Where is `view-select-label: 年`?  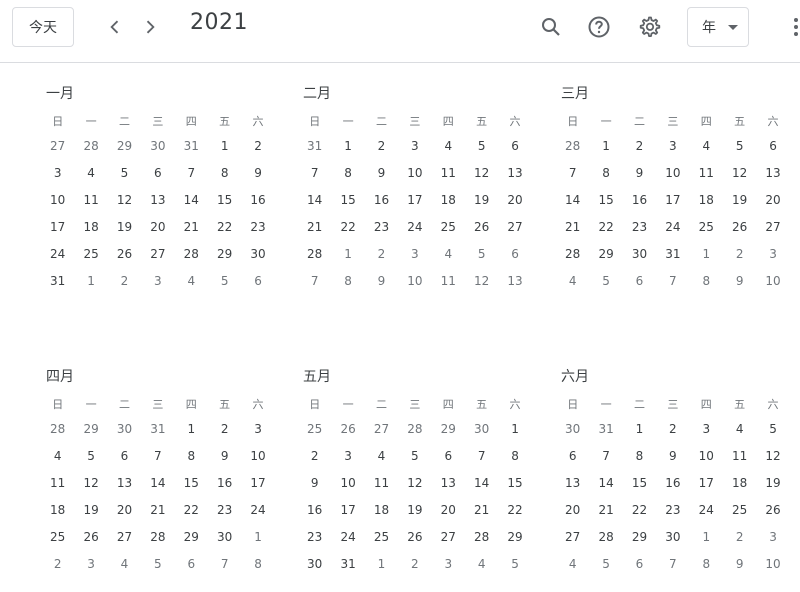 view-select-label: 年 is located at coordinates (709, 28).